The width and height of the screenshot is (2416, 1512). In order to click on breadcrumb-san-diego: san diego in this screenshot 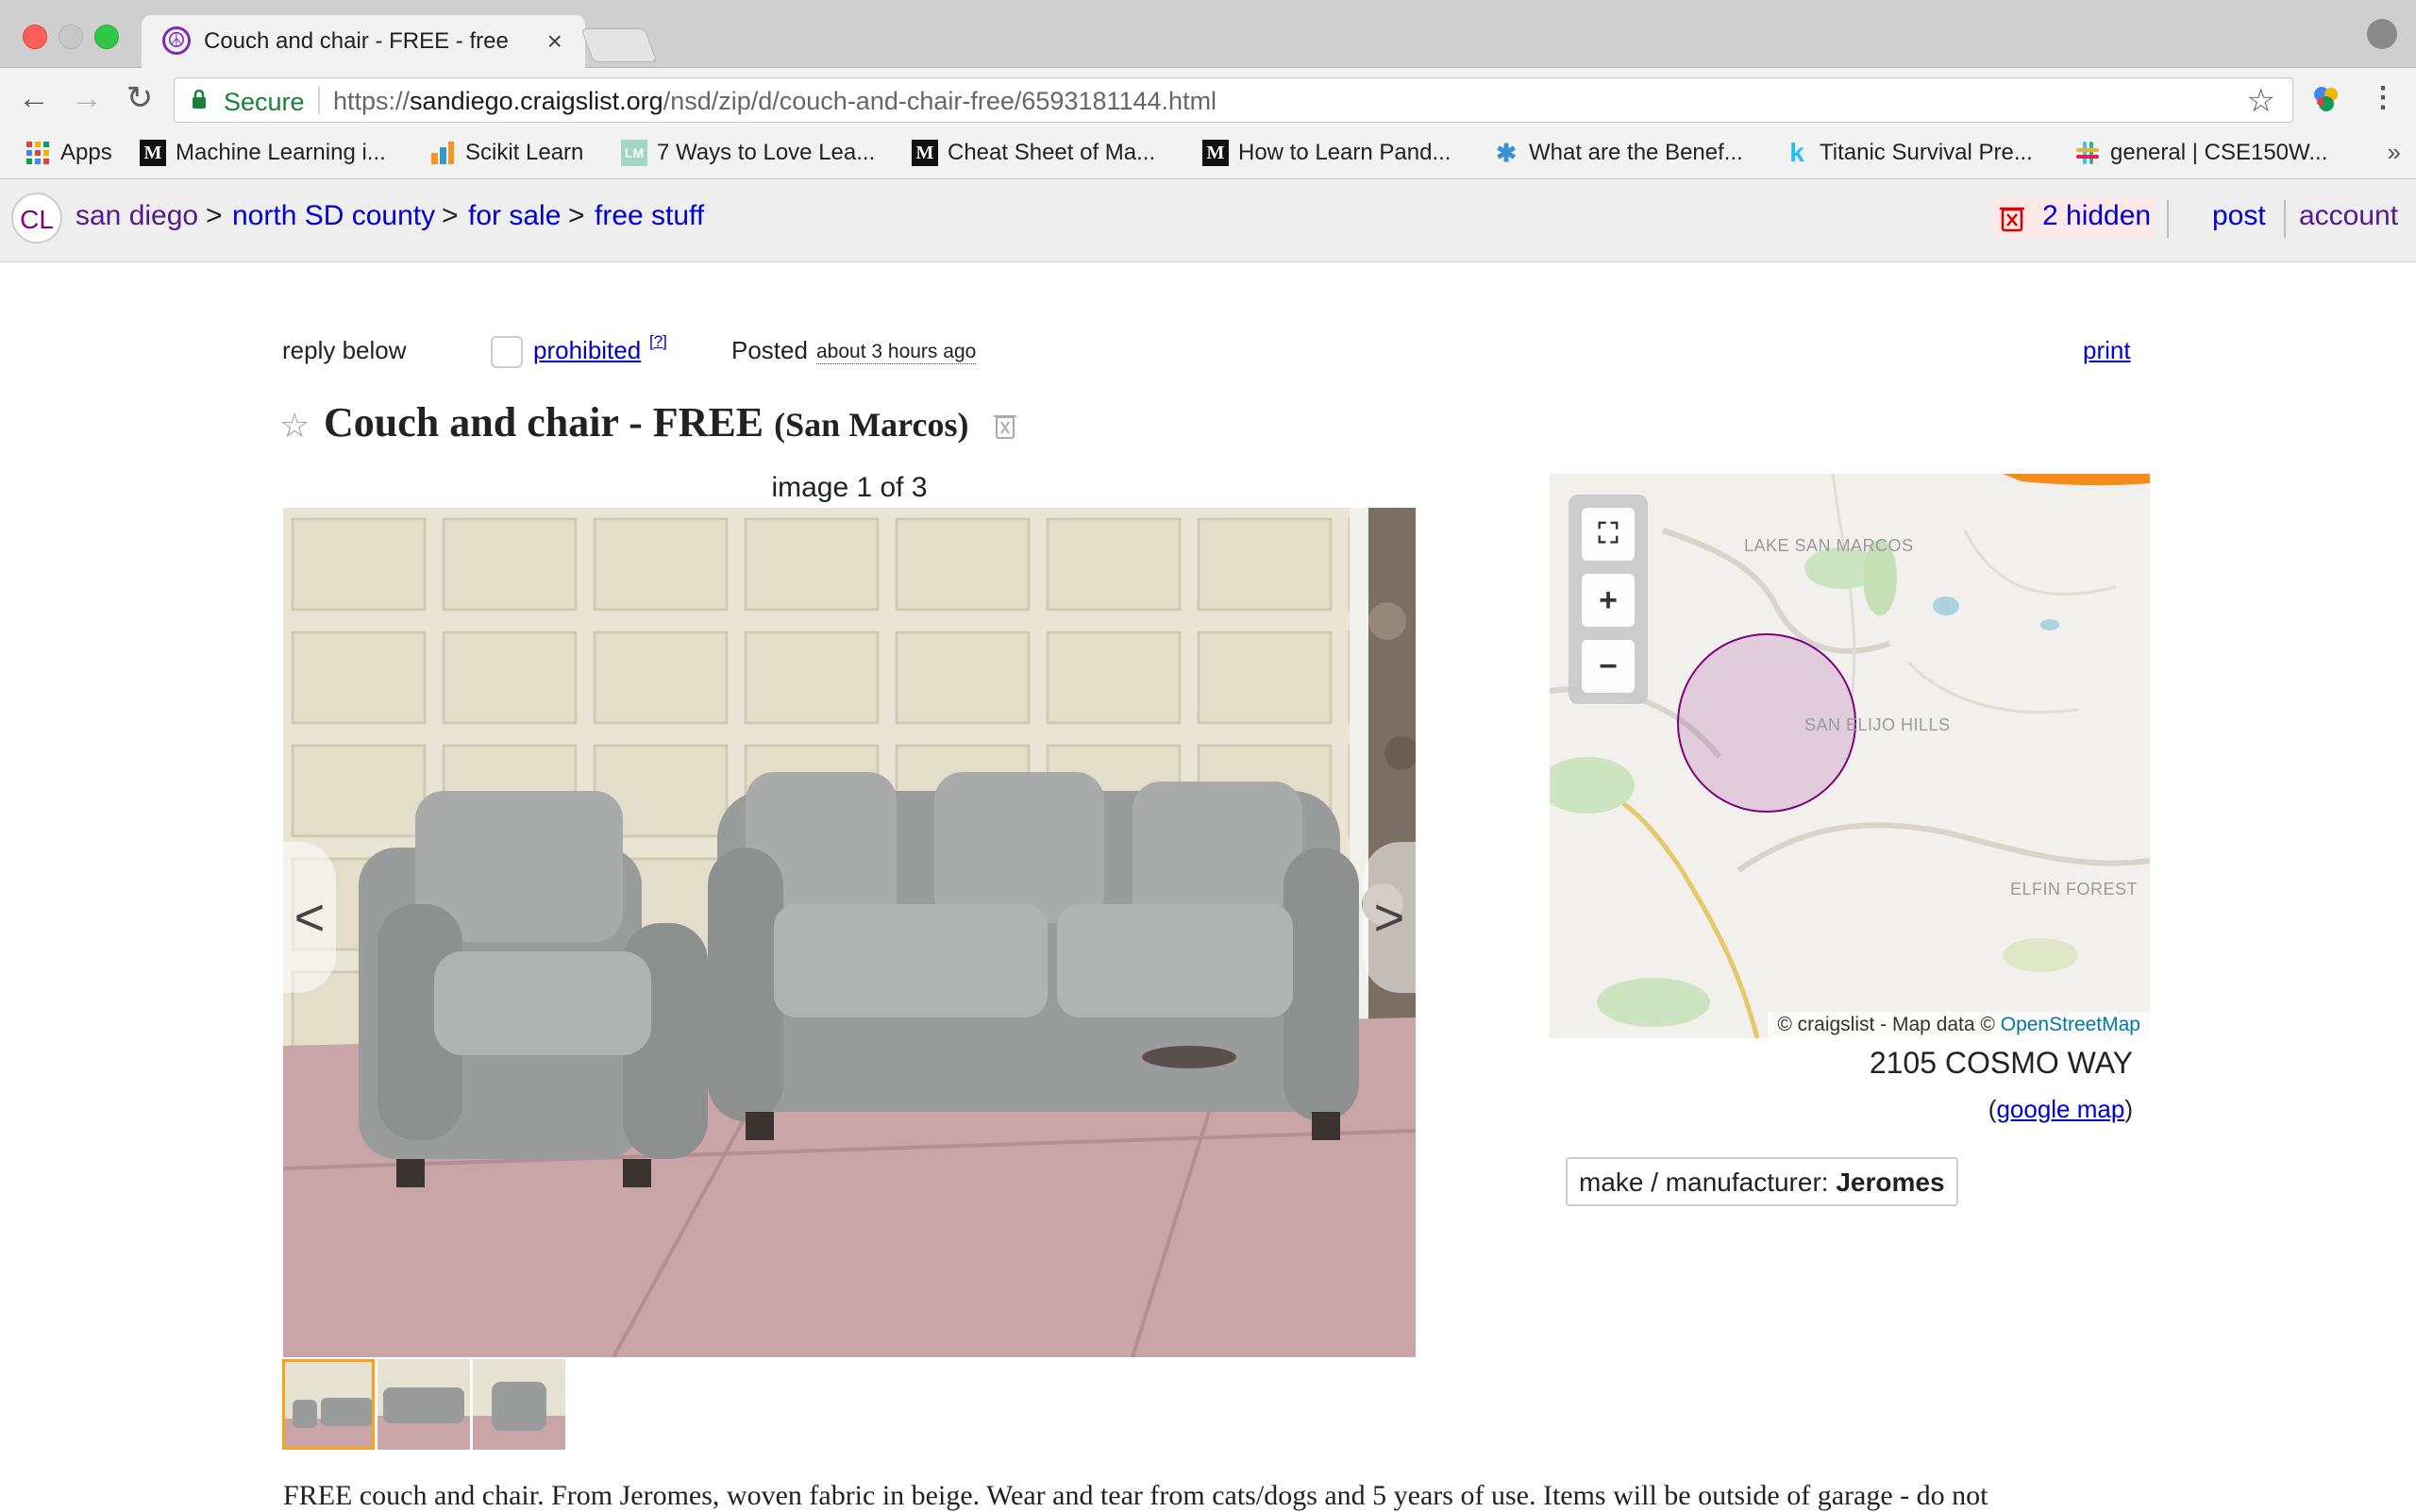, I will do `click(137, 216)`.